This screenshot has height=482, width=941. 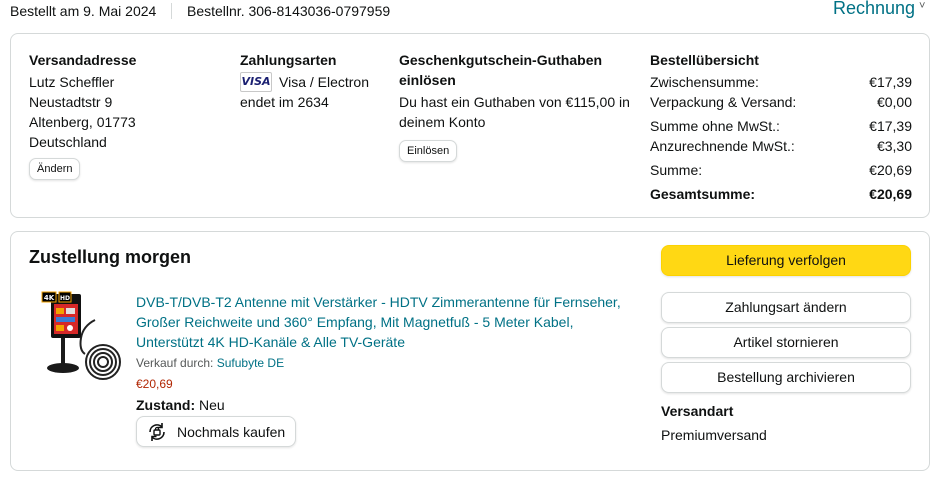 I want to click on product-badge-4k: 4K, so click(x=49, y=298).